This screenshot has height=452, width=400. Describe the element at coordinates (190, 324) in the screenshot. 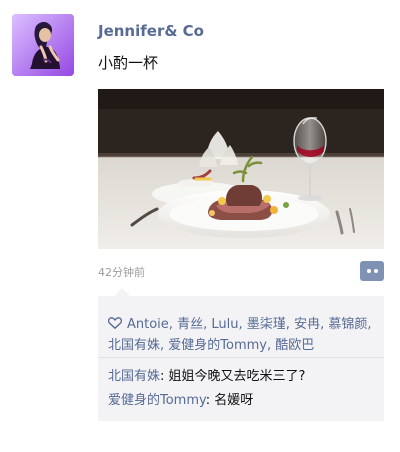

I see `like-name: 青丝` at that location.